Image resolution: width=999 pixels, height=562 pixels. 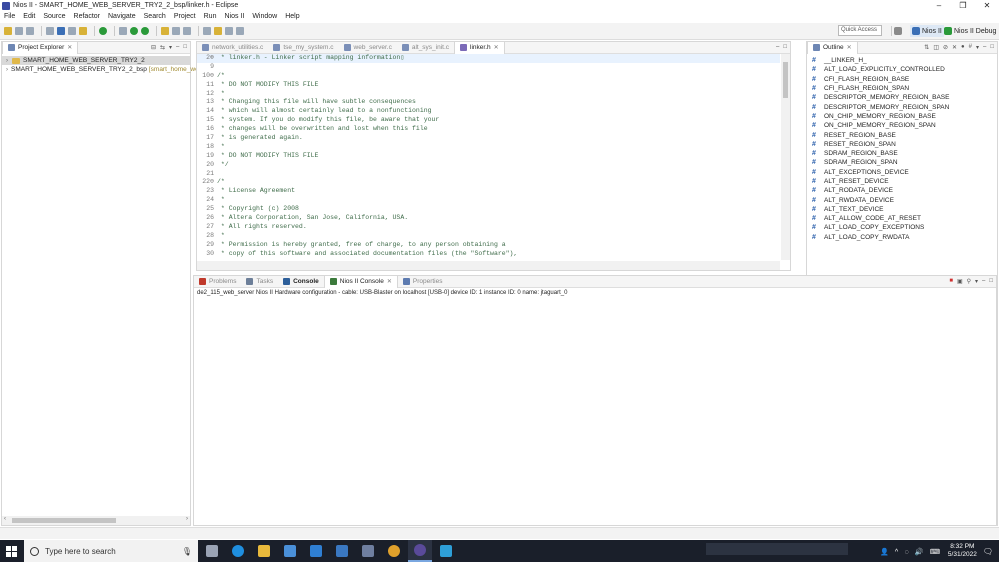 I want to click on outline-item: # __LINKER_H_, so click(x=902, y=60).